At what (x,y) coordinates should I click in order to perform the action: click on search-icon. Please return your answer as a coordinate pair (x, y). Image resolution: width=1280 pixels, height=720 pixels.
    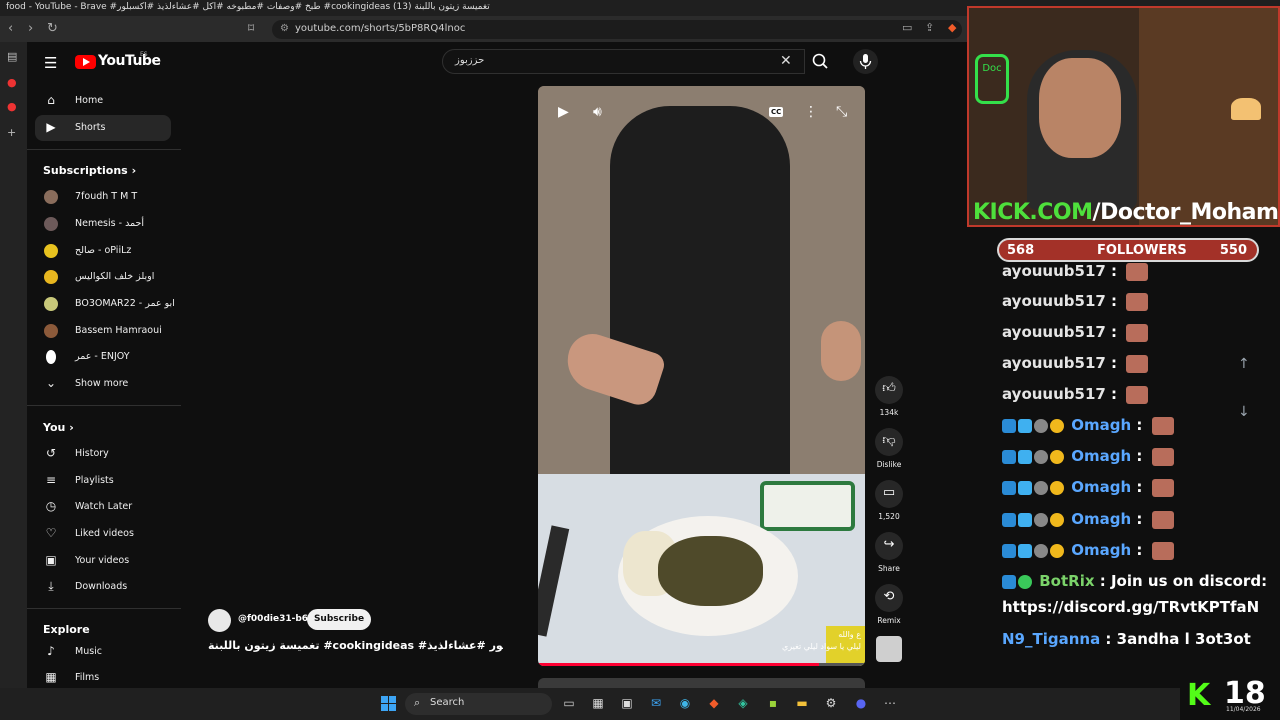
    Looking at the image, I should click on (820, 61).